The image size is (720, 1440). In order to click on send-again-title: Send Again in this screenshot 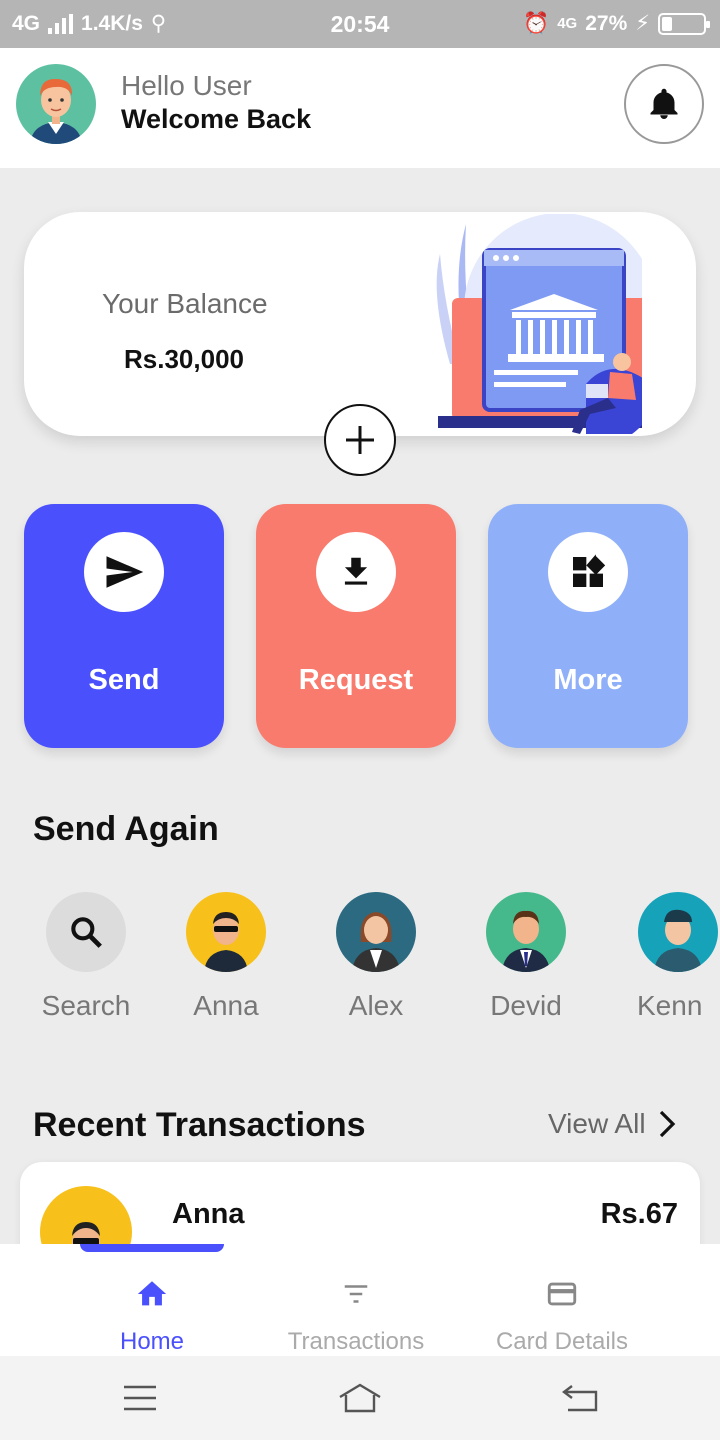, I will do `click(126, 829)`.